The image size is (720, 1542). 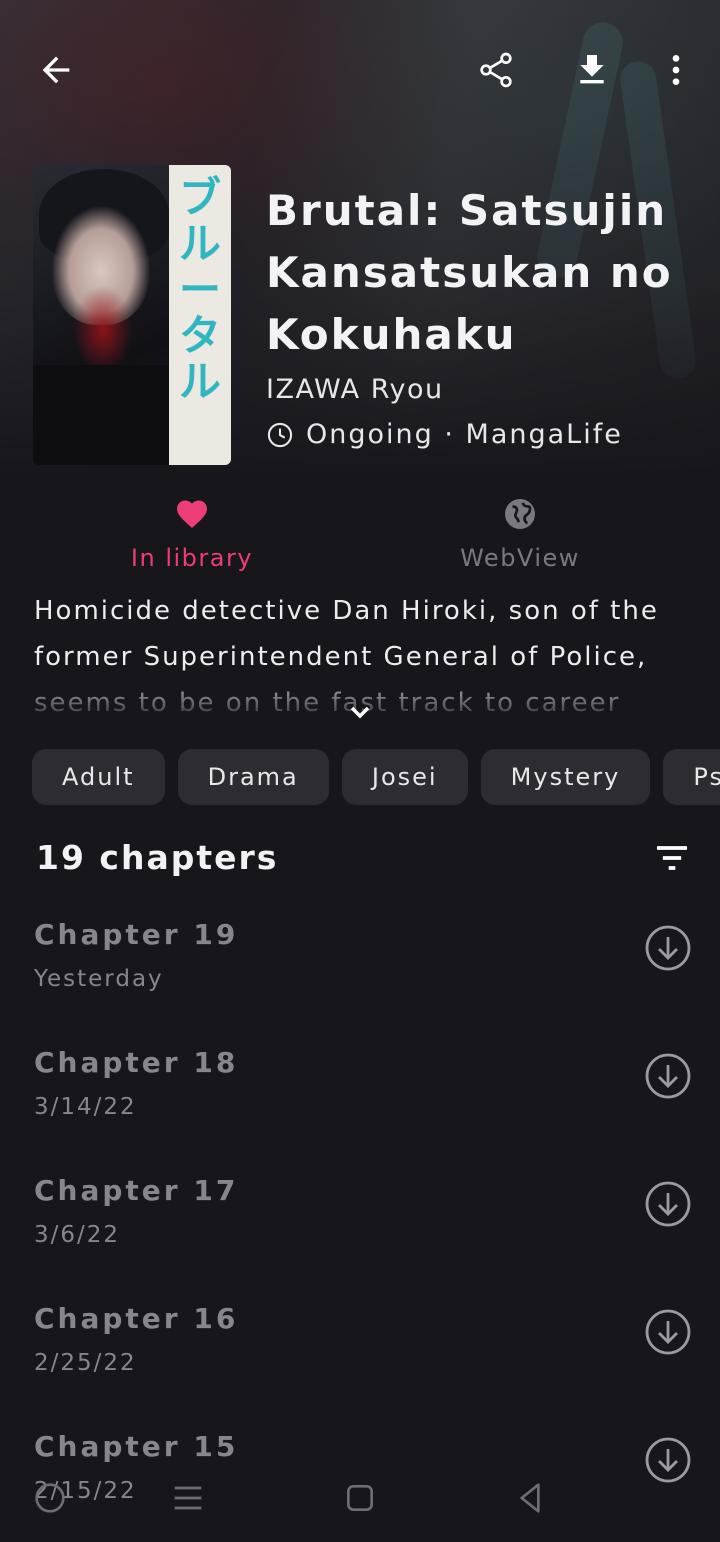 I want to click on chapter-date: 2/25/22, so click(x=85, y=1363).